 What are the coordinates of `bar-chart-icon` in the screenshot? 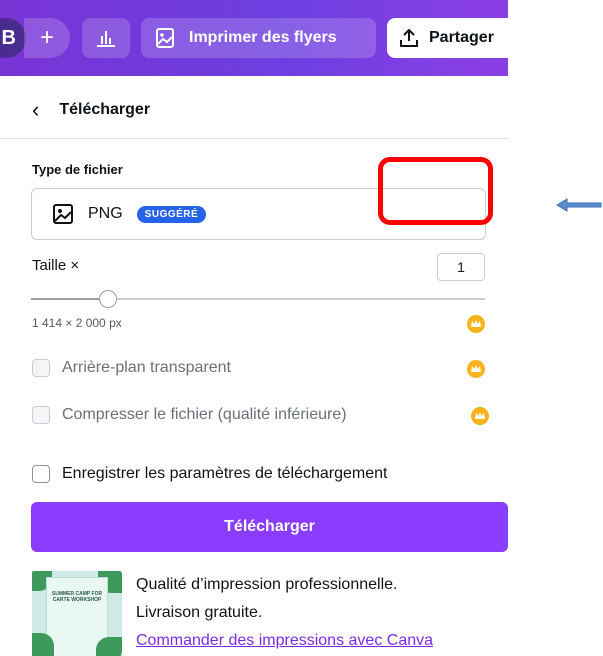 It's located at (106, 39).